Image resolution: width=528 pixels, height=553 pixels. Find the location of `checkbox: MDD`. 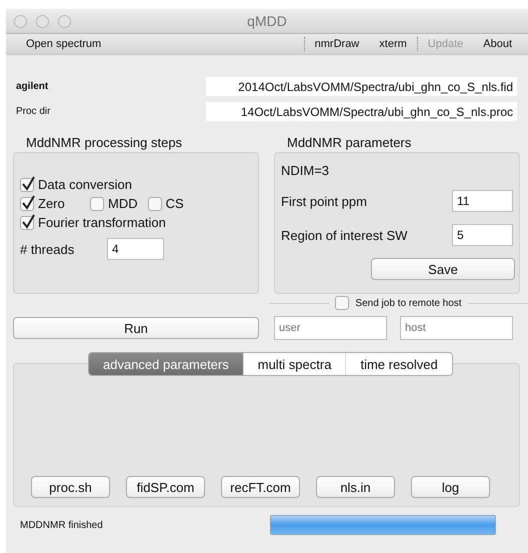

checkbox: MDD is located at coordinates (114, 203).